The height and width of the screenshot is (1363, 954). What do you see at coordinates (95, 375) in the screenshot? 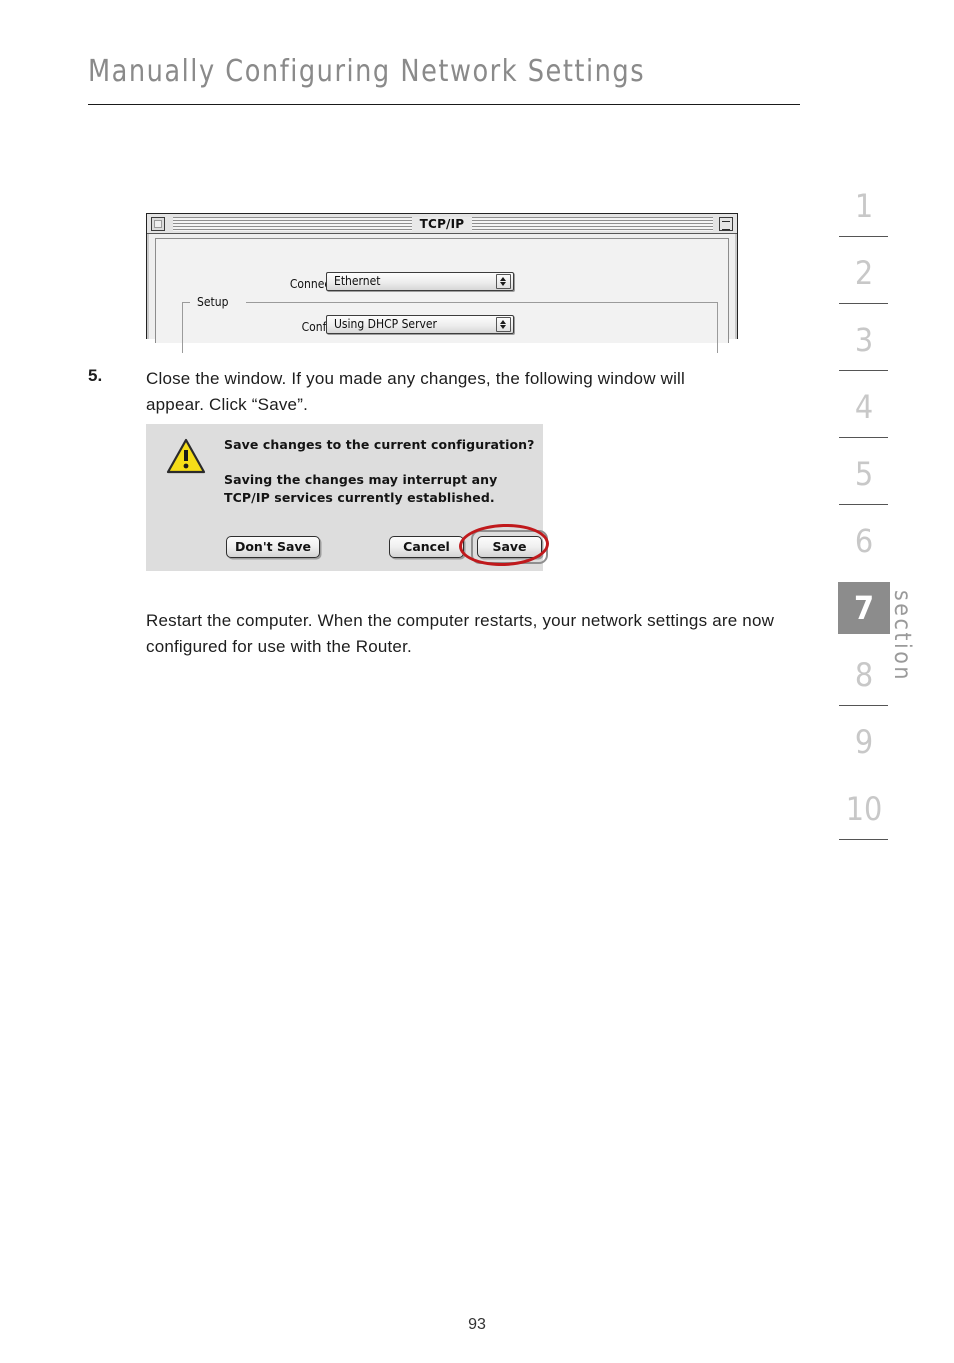
I see `step-5-number: 5.` at bounding box center [95, 375].